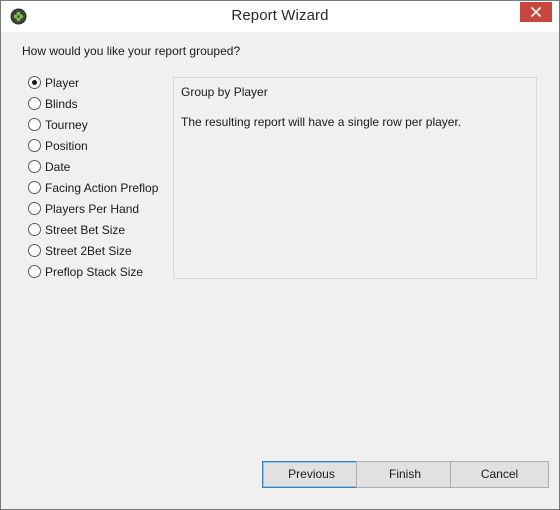  I want to click on radio-option-players-per-hand: Players Per Hand, so click(93, 208).